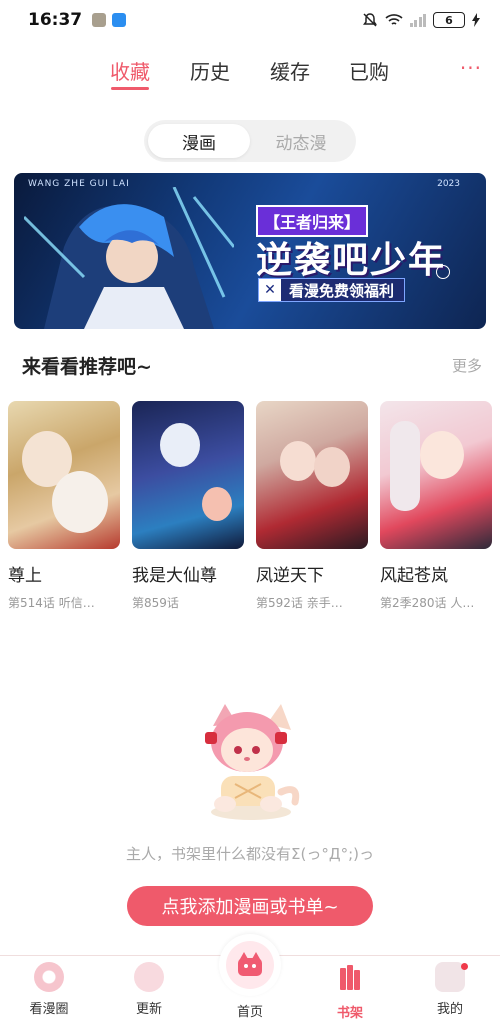 The height and width of the screenshot is (1020, 500). Describe the element at coordinates (252, 762) in the screenshot. I see `empty-mascot-illustration` at that location.